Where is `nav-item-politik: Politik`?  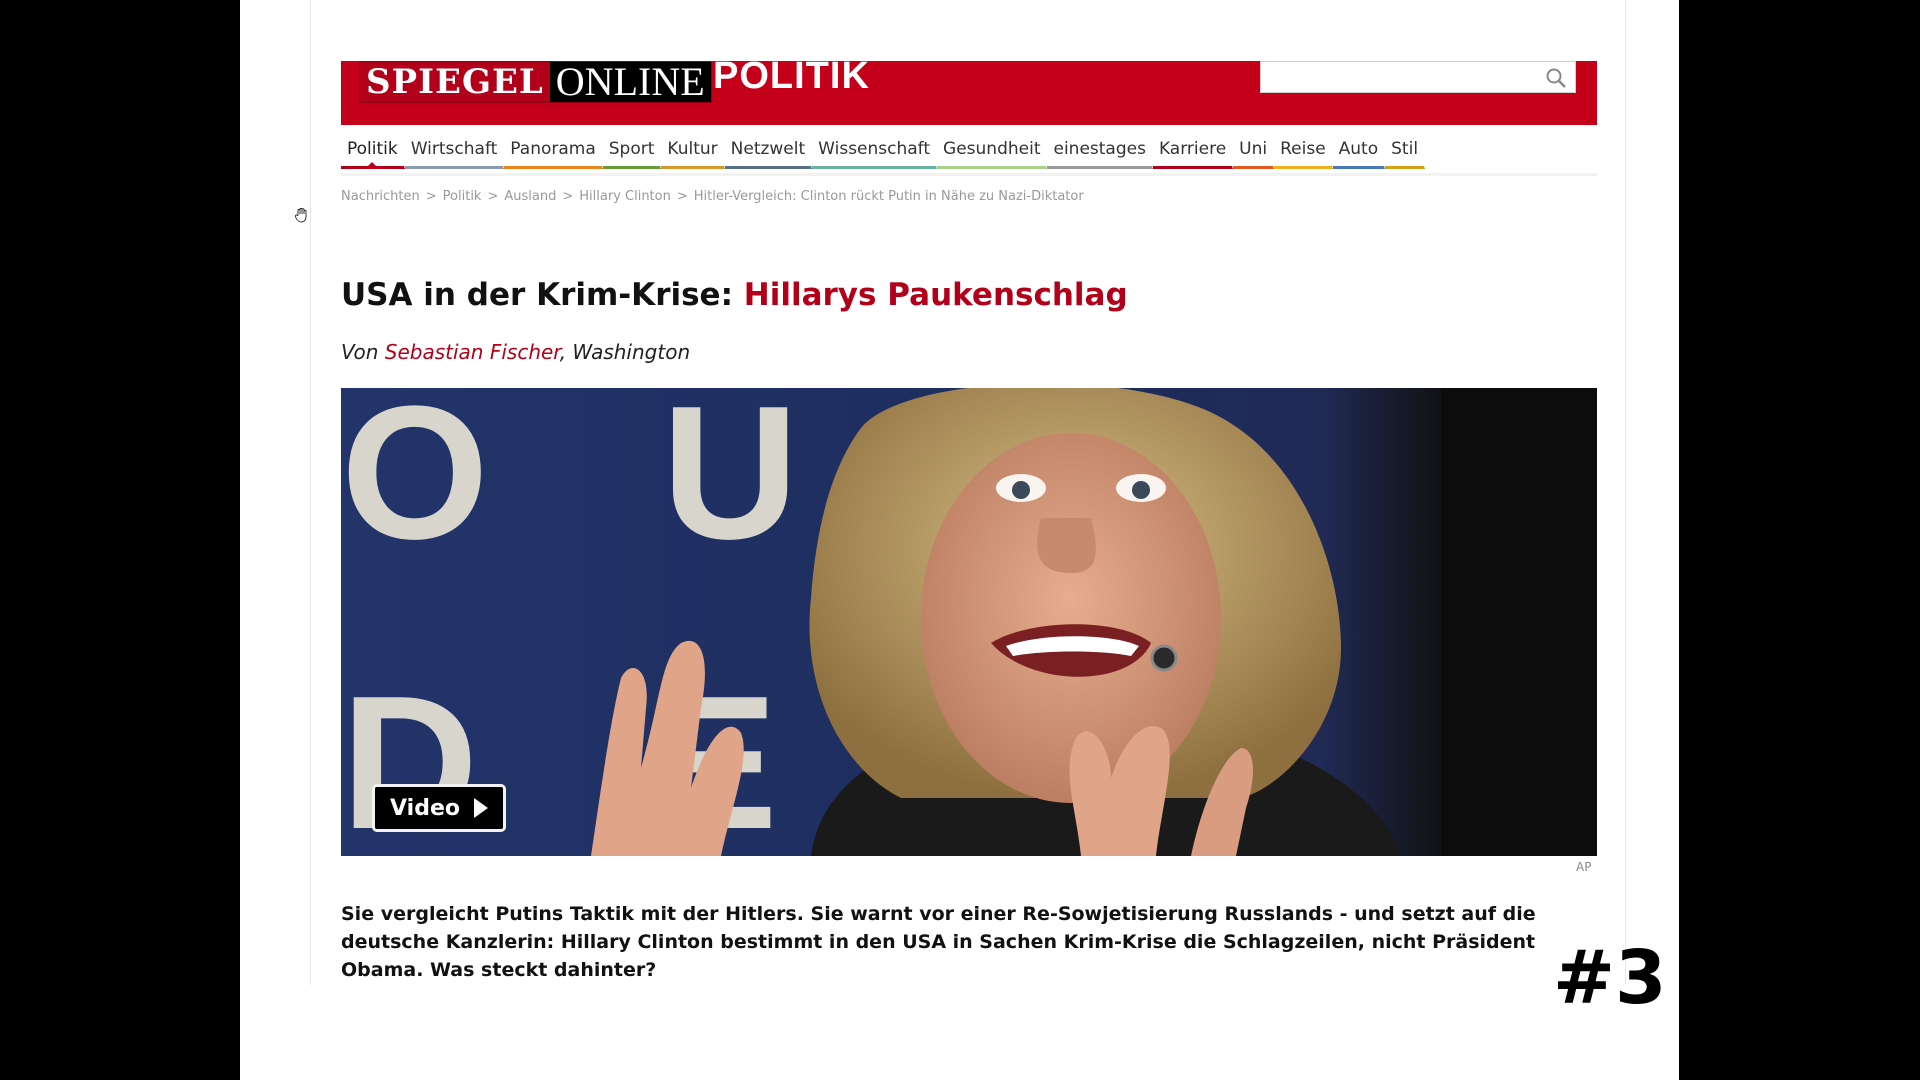 nav-item-politik: Politik is located at coordinates (373, 152).